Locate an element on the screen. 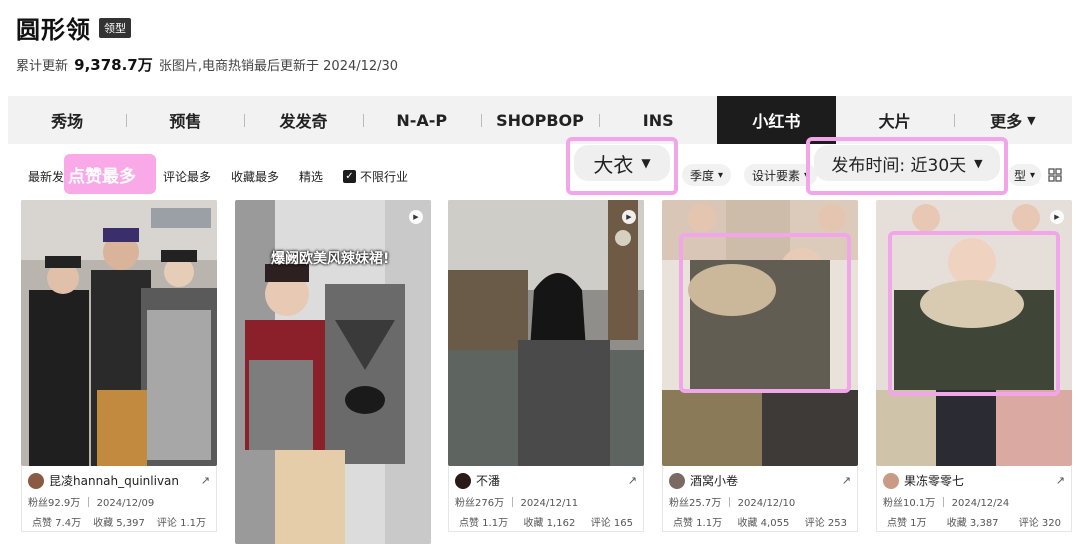  tab-nap: N-A-P is located at coordinates (421, 120).